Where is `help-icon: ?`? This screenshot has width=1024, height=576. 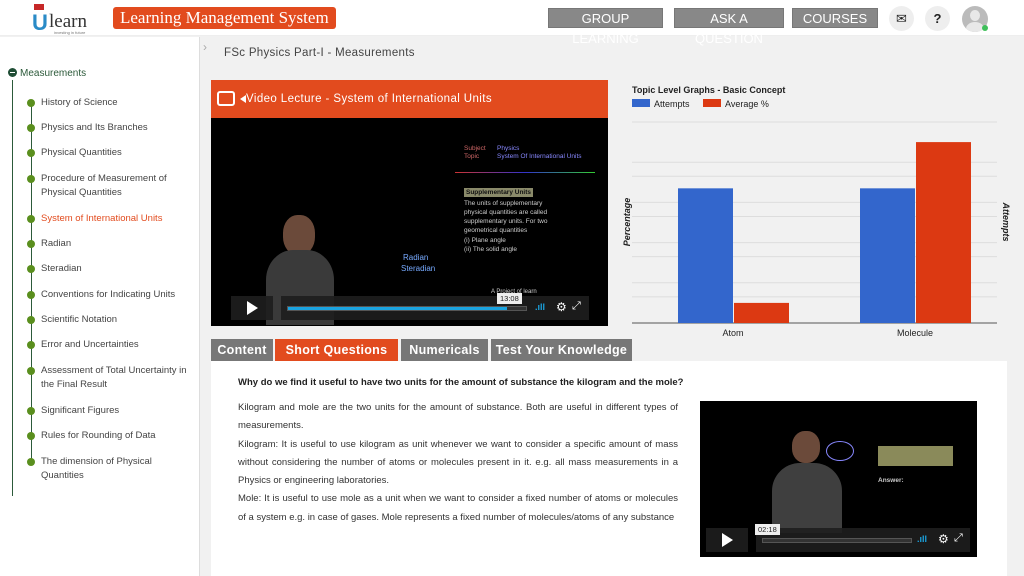
help-icon: ? is located at coordinates (937, 18).